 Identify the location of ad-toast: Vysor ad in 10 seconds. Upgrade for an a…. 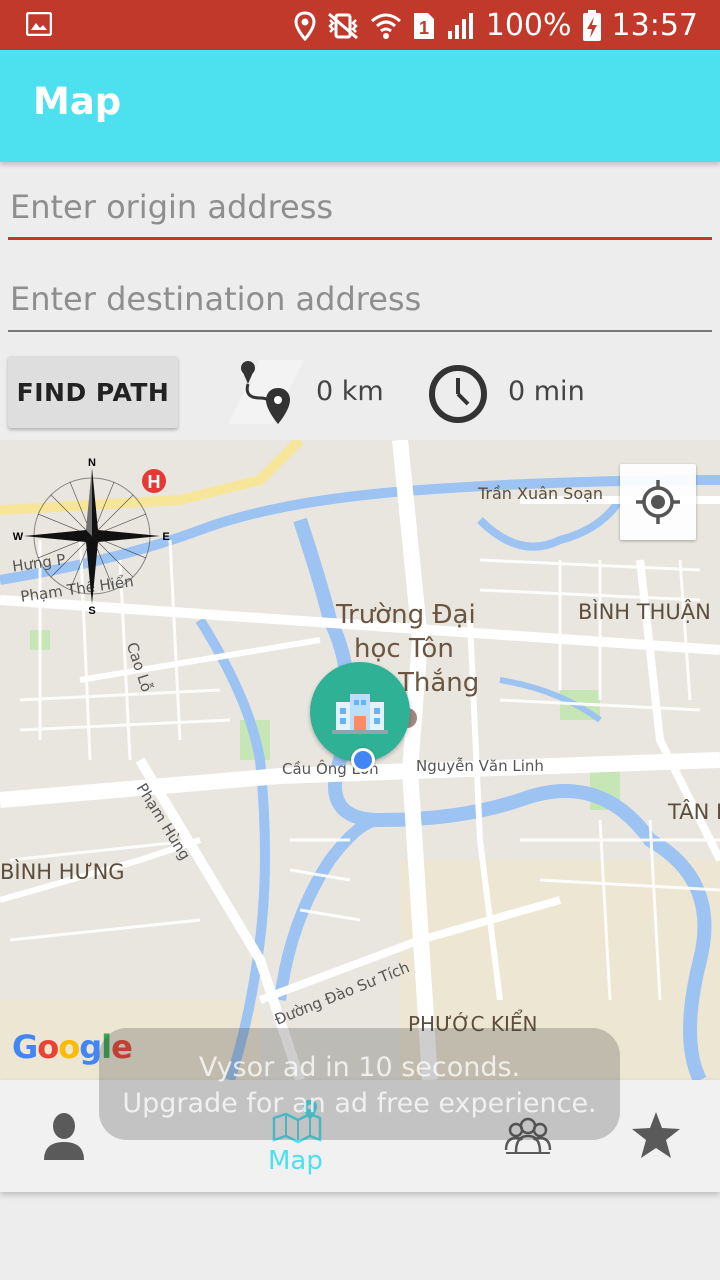
(359, 1084).